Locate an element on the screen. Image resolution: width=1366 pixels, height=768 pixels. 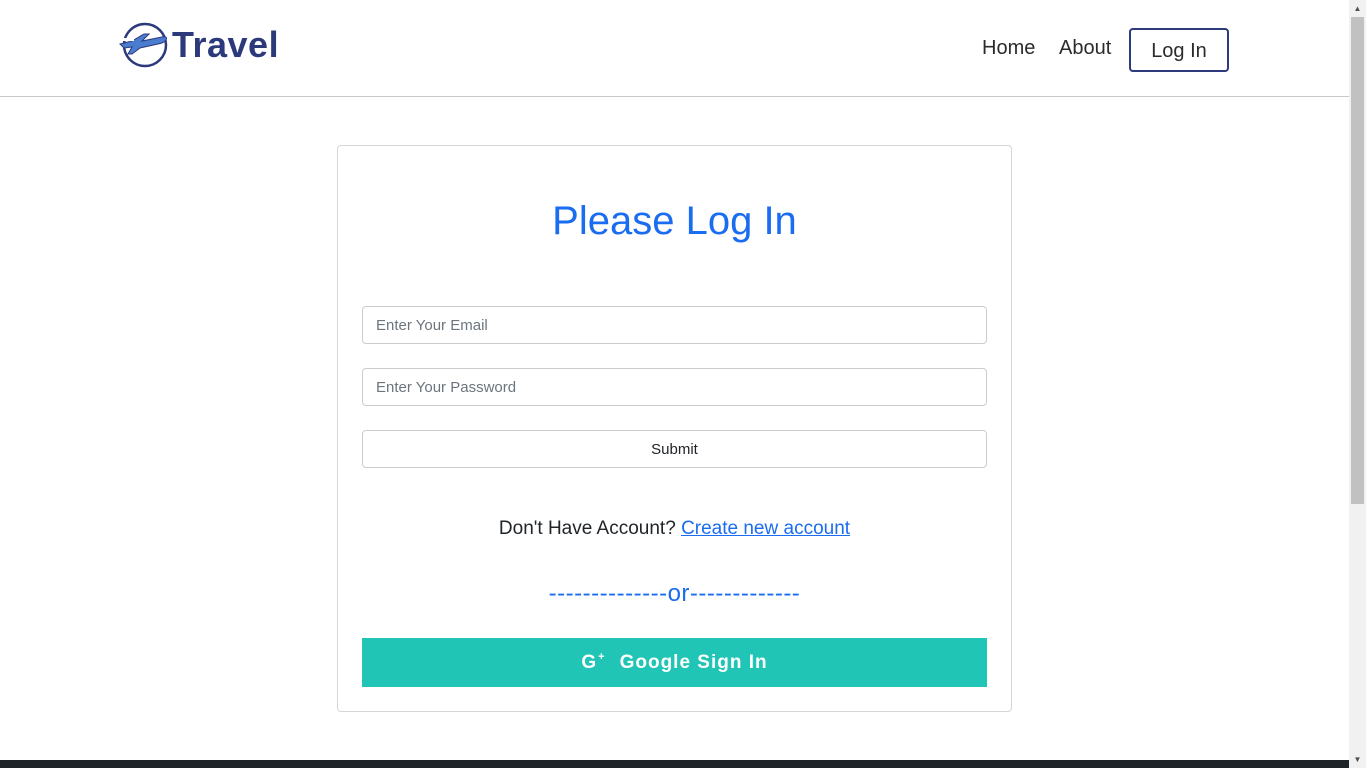
password-input is located at coordinates (674, 387).